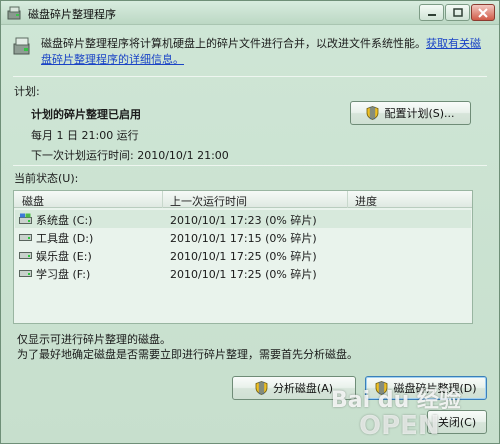  I want to click on system-drive-icon, so click(25, 218).